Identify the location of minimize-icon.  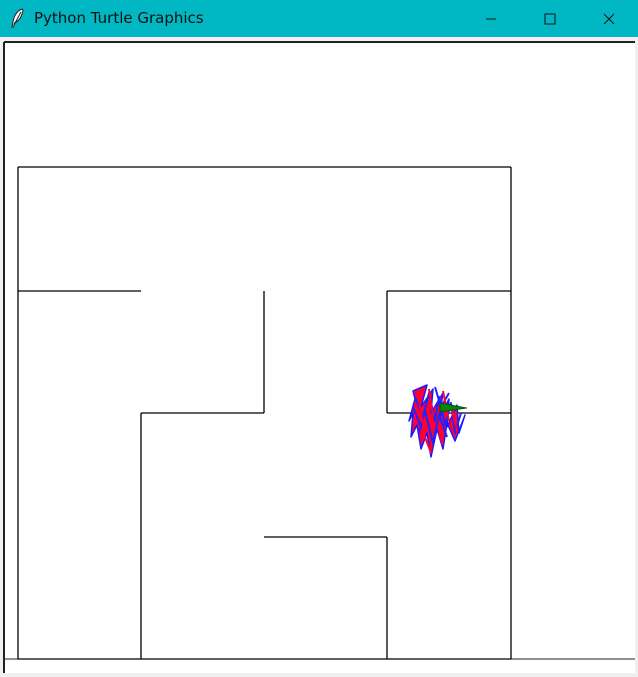
(491, 18).